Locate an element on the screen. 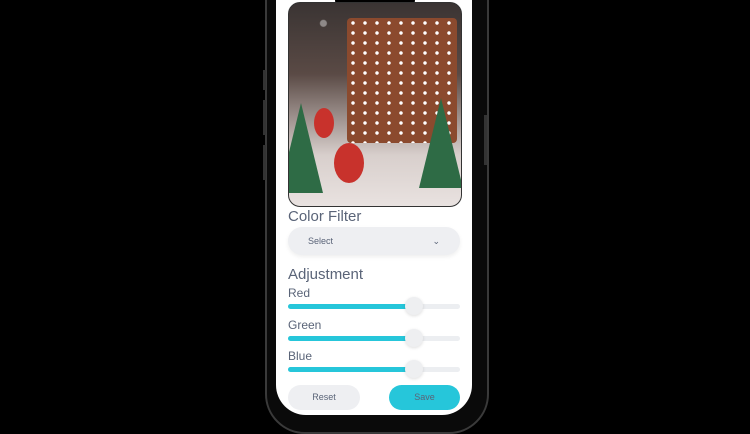 Image resolution: width=750 pixels, height=434 pixels. blue-label: Blue is located at coordinates (300, 356).